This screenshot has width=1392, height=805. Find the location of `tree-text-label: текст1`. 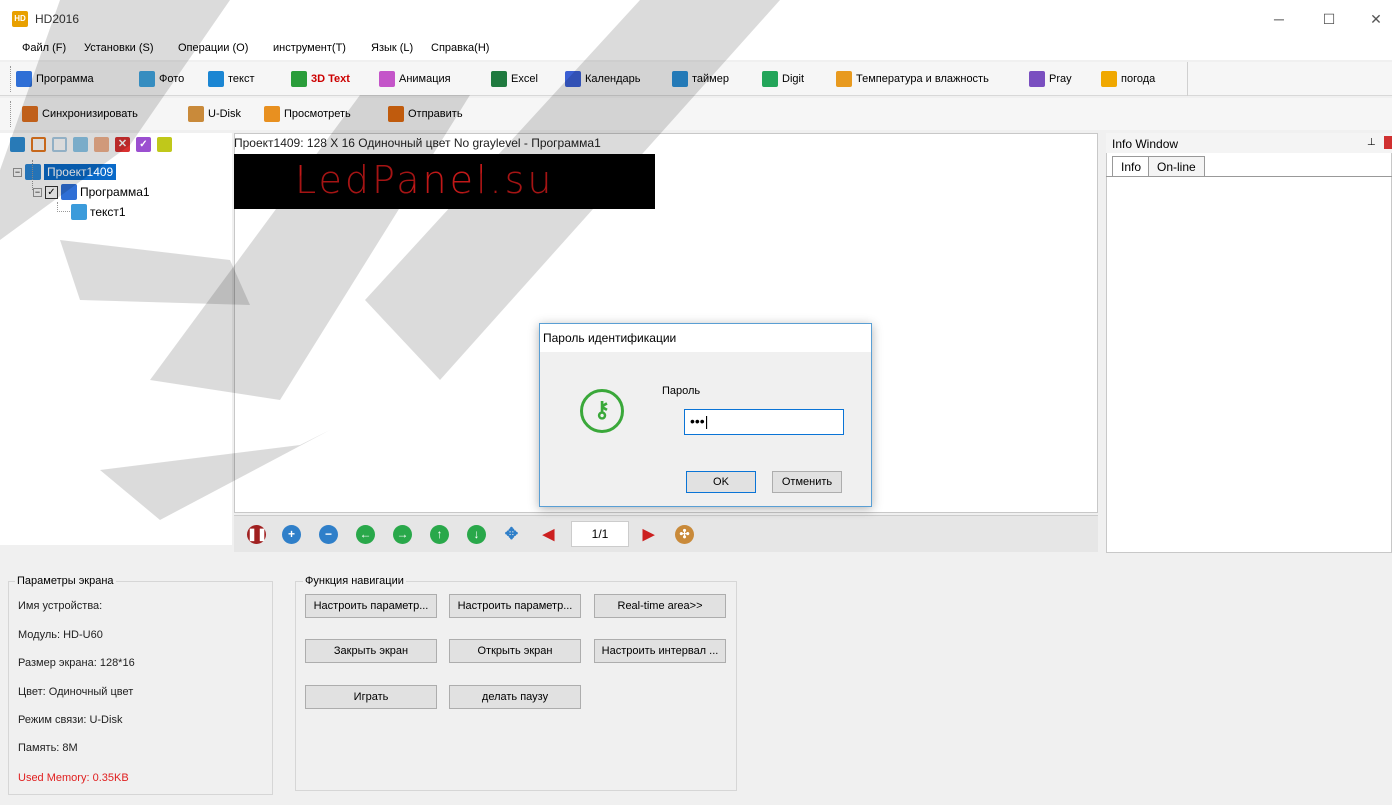

tree-text-label: текст1 is located at coordinates (108, 212).